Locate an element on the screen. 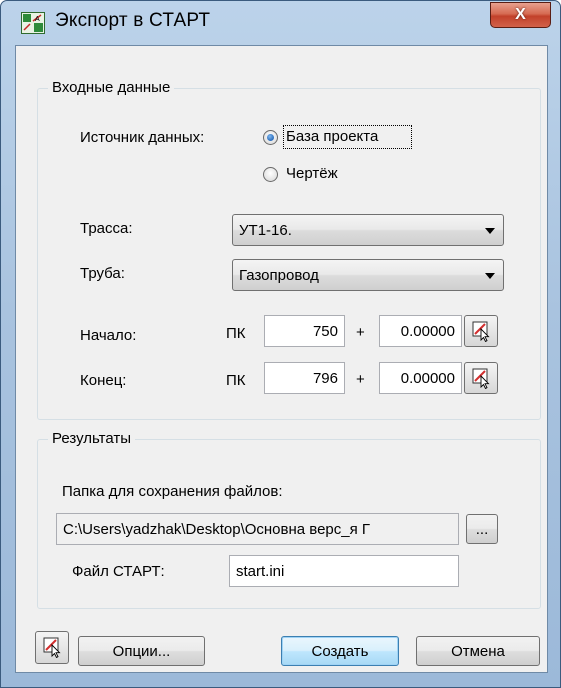  pick-object-button is located at coordinates (52, 647).